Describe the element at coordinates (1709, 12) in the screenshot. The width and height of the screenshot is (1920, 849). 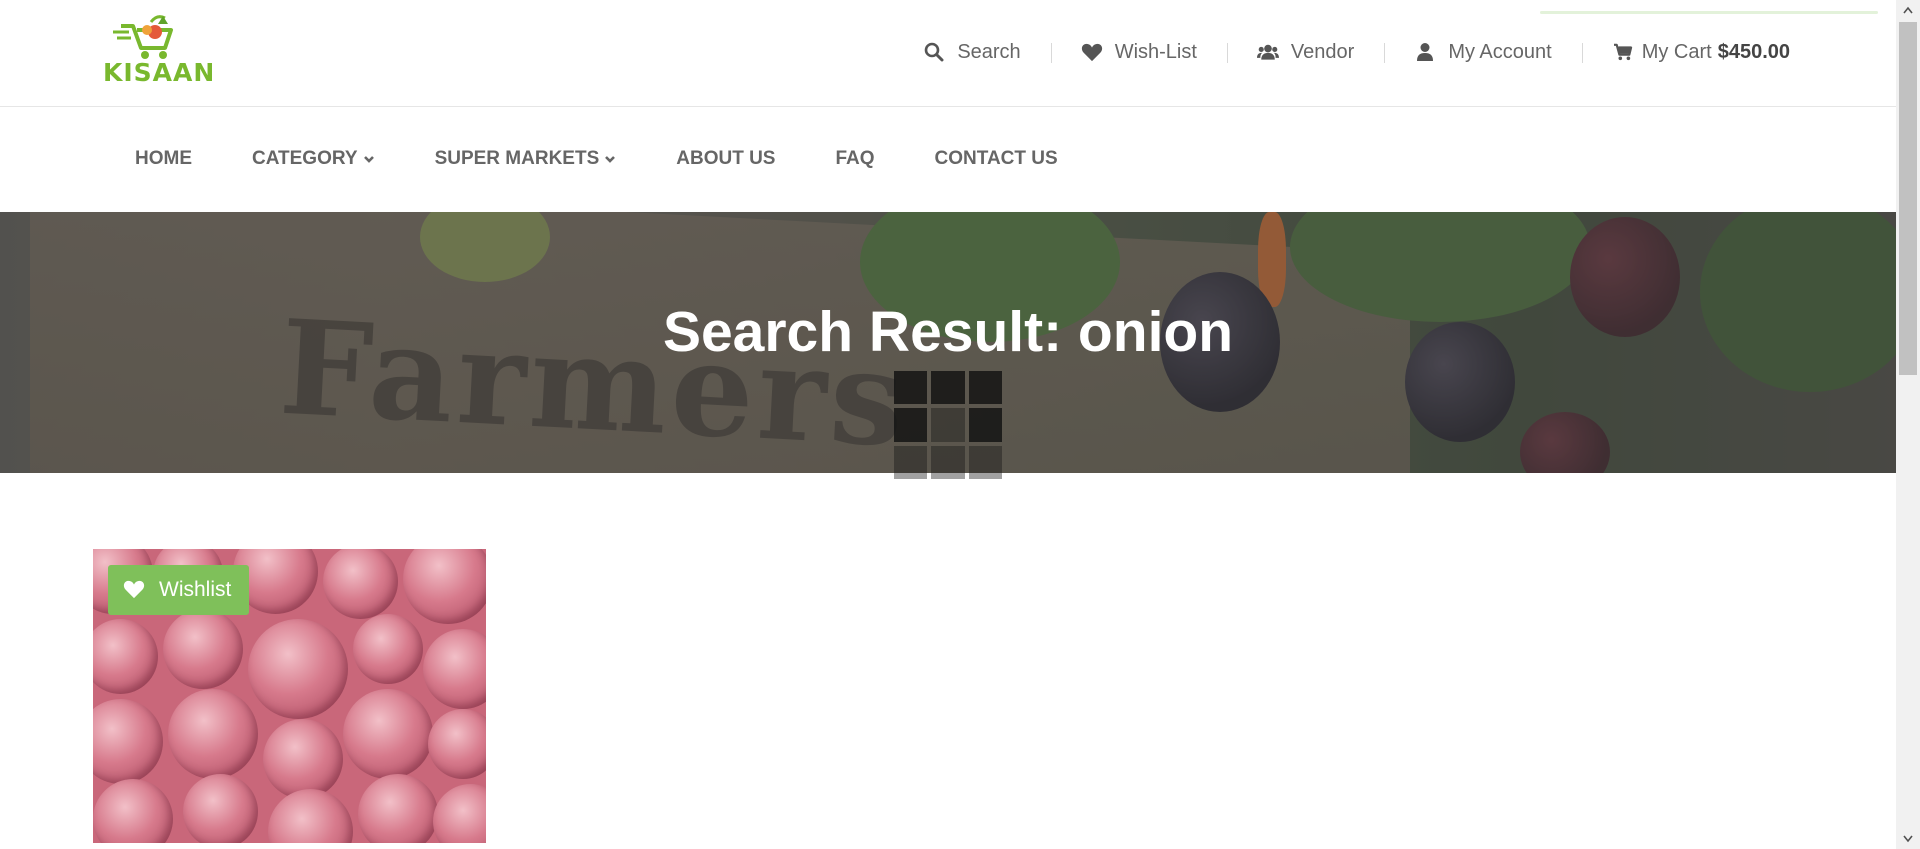
I see `page-loading-bar` at that location.